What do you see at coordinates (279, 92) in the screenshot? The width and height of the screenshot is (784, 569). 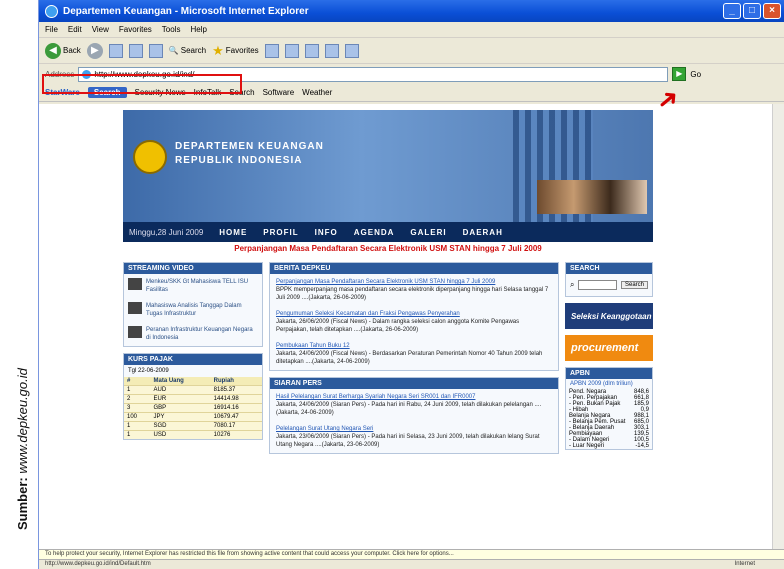 I see `link-item: Software` at bounding box center [279, 92].